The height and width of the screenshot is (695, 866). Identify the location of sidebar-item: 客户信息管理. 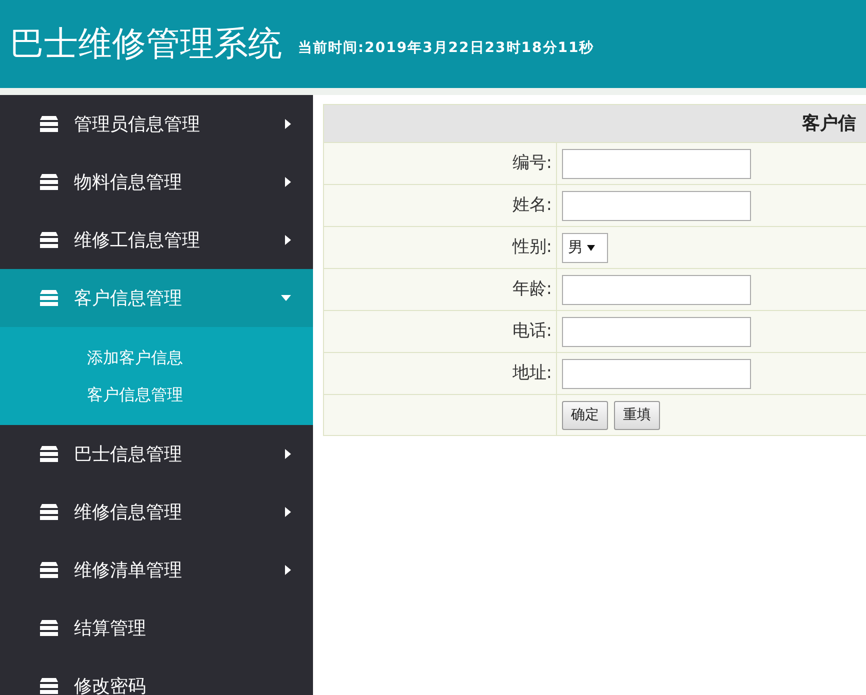
(156, 298).